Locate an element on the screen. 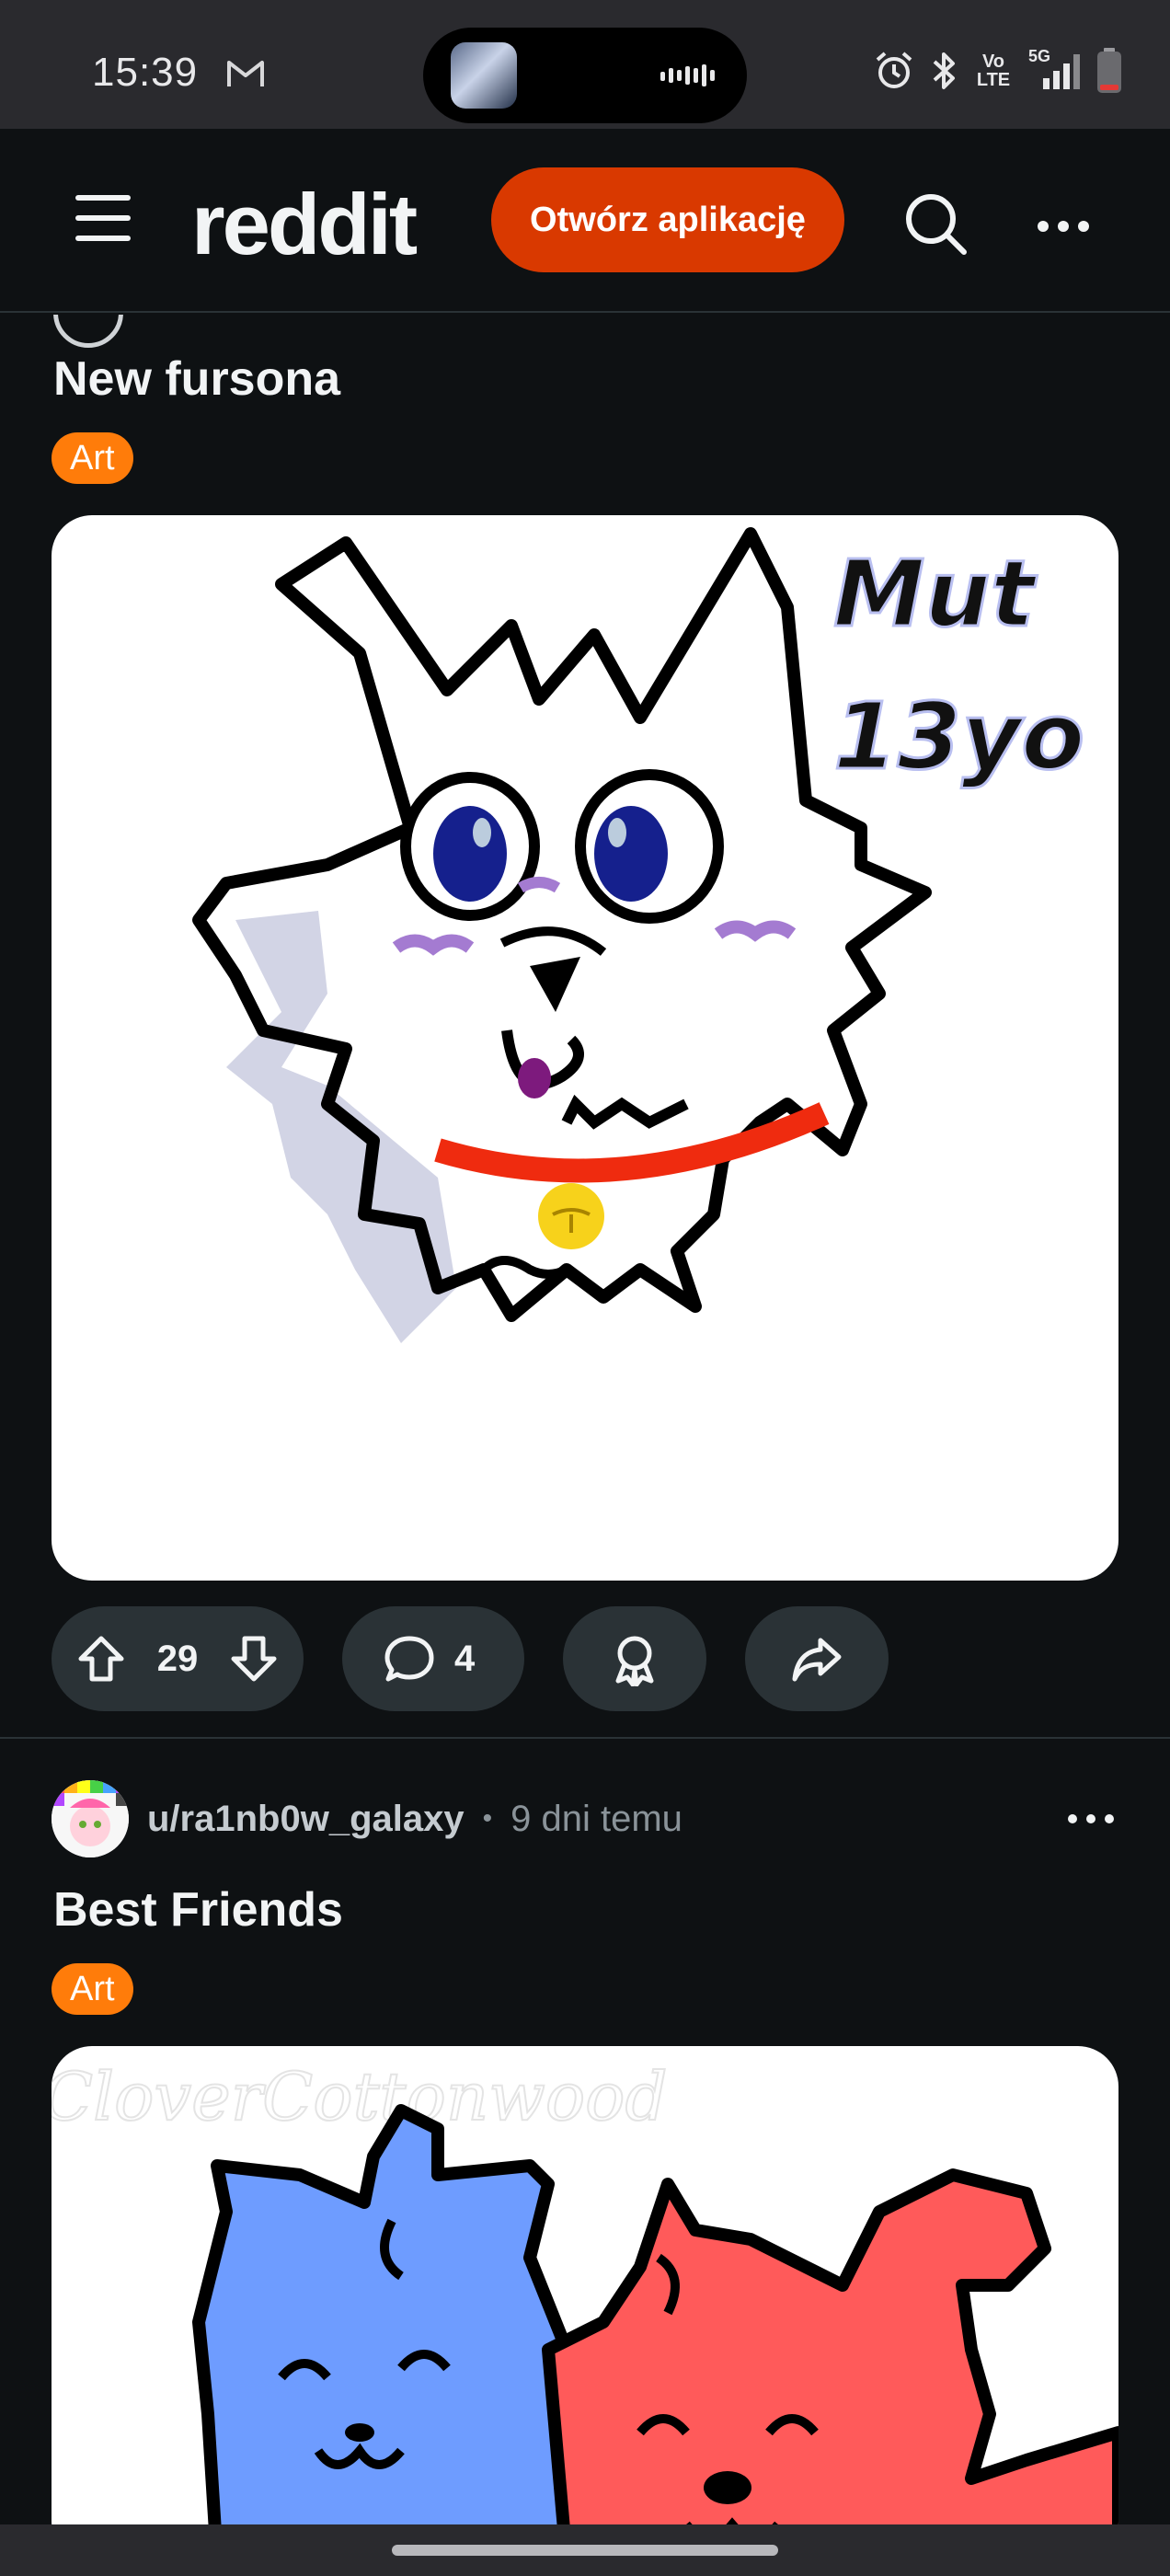 The width and height of the screenshot is (1170, 2576). system-nav-bar is located at coordinates (585, 2550).